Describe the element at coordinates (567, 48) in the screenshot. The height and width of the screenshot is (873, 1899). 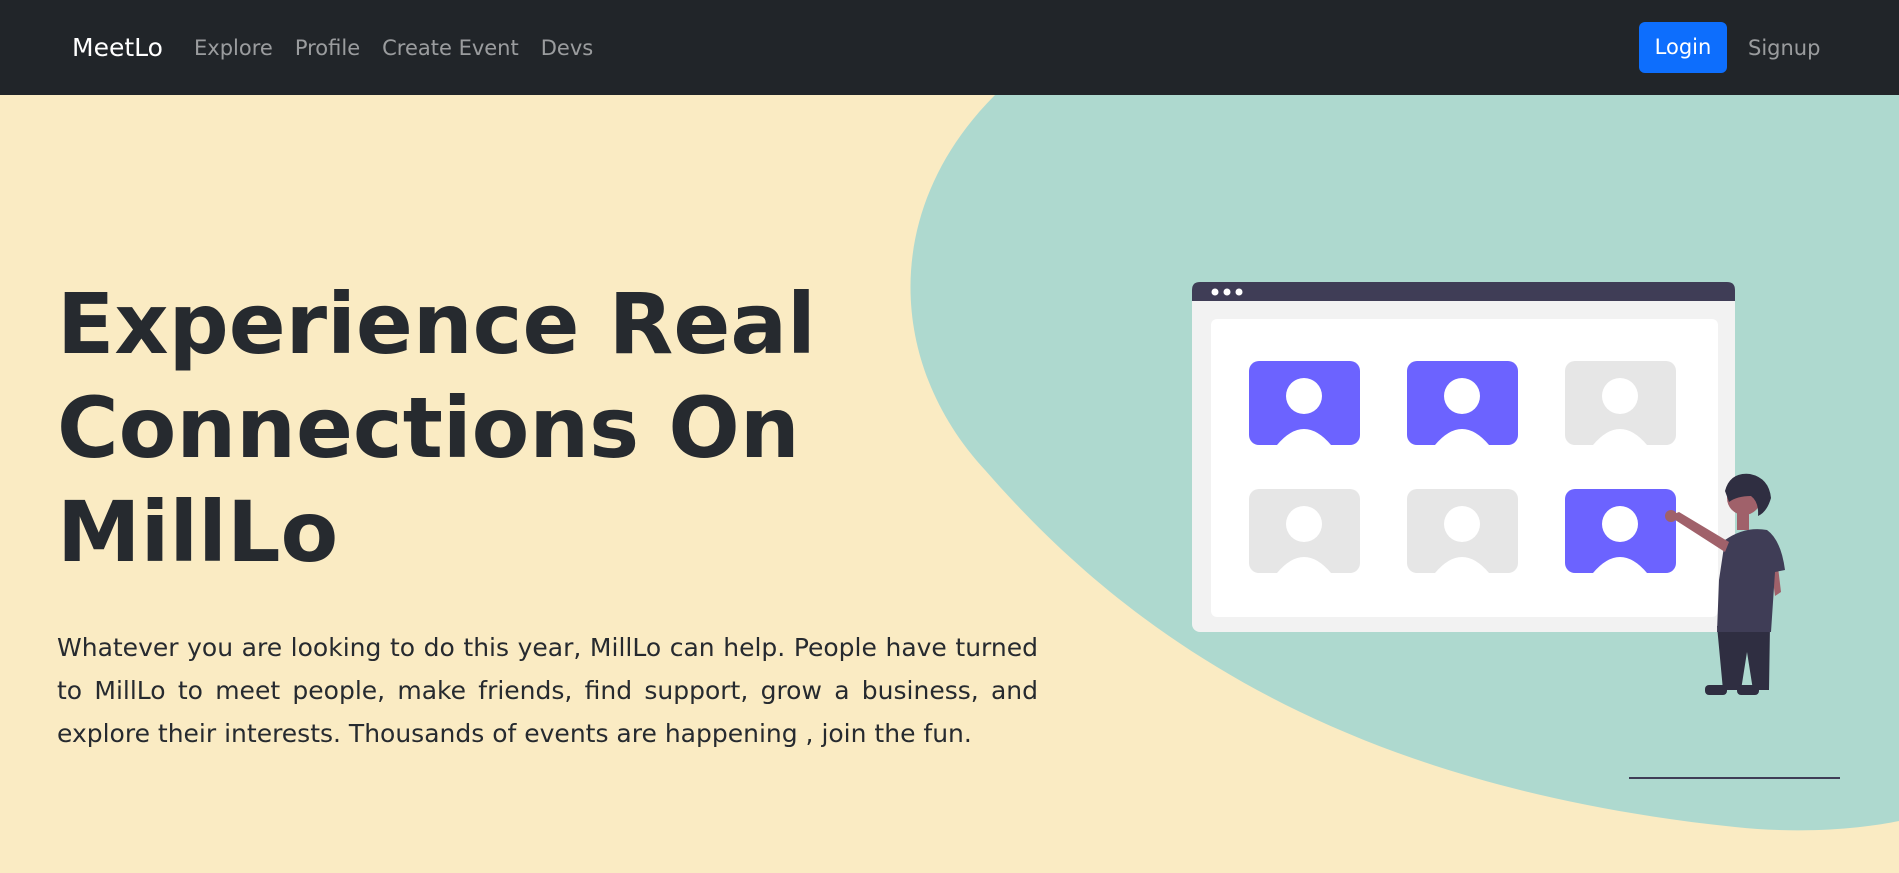
I see `nav-link-devs: Devs` at that location.